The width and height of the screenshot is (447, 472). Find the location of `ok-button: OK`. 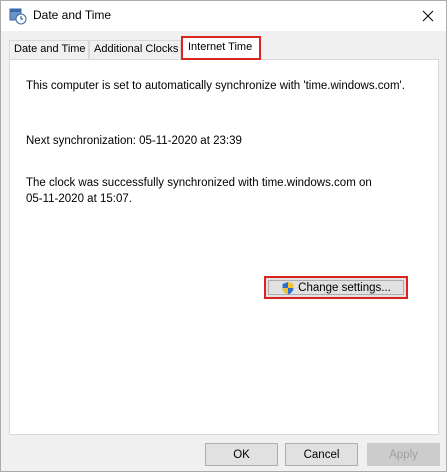

ok-button: OK is located at coordinates (241, 454).